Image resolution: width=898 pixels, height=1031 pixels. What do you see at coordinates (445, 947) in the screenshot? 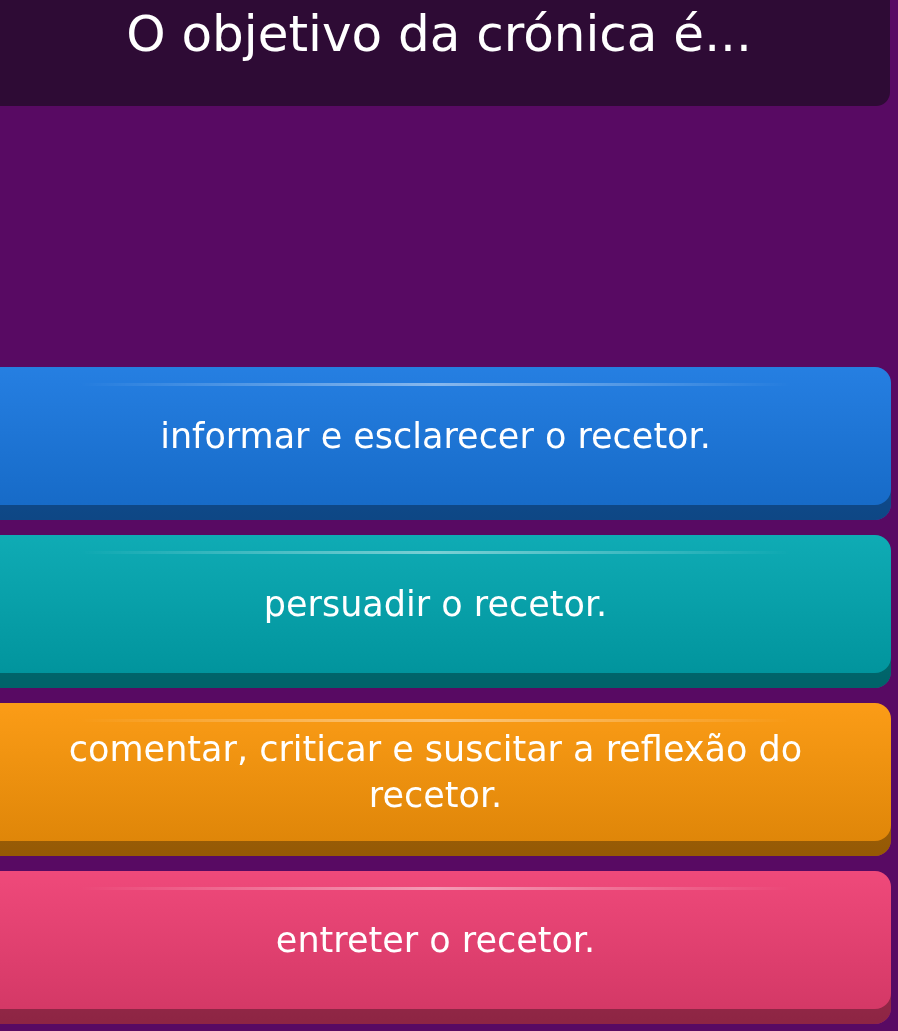
I see `answer-button: entreter o recetor.` at bounding box center [445, 947].